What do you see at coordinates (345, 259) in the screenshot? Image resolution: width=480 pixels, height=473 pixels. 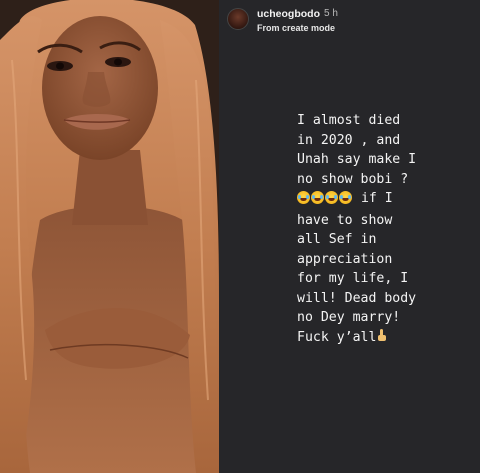 I see `story-line: appreciation` at bounding box center [345, 259].